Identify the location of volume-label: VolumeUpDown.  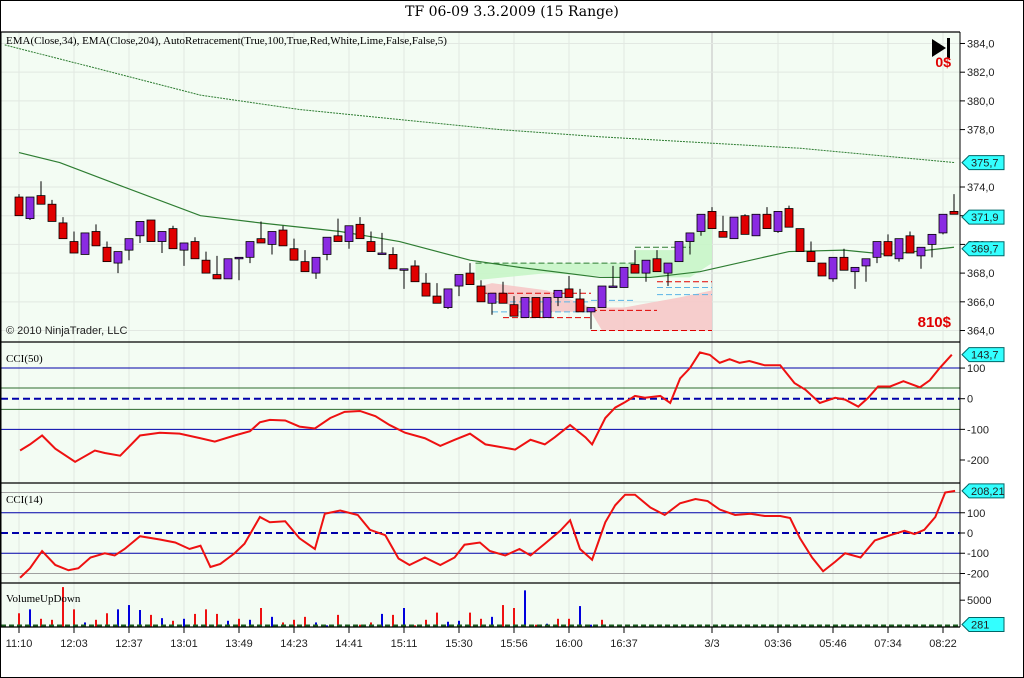
(43, 599).